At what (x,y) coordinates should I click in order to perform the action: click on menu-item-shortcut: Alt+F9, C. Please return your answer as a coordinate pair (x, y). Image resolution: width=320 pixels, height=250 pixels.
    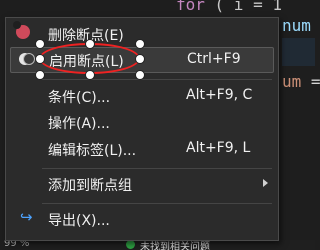
    Looking at the image, I should click on (219, 95).